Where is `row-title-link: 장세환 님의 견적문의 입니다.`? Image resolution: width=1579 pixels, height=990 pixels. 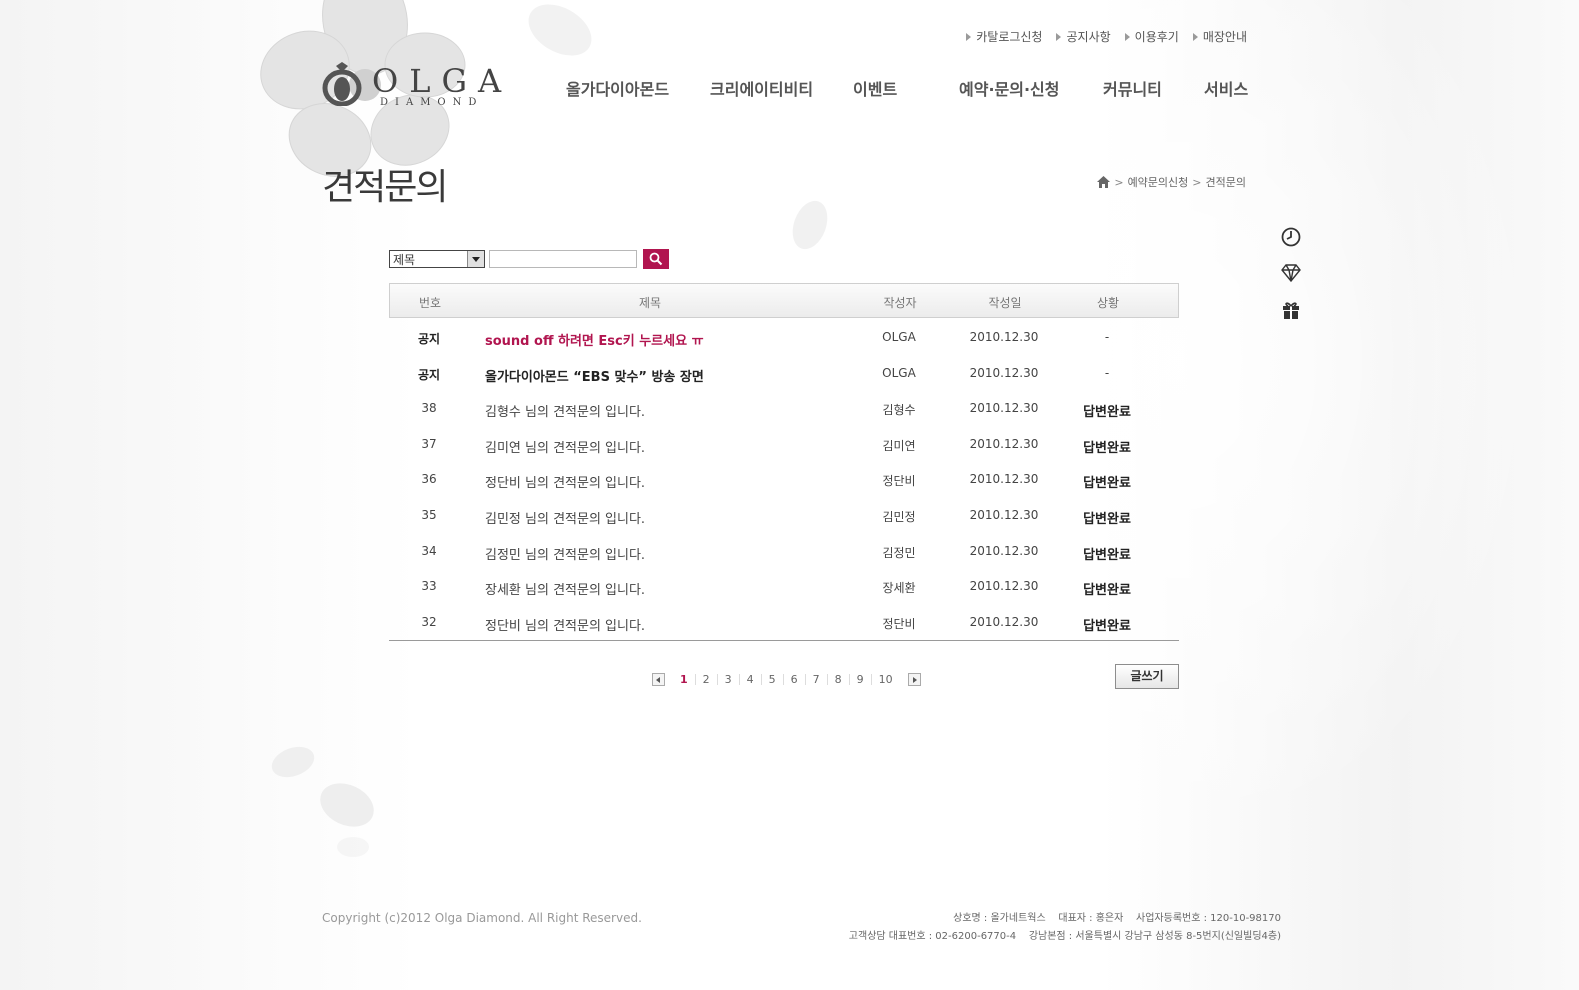 row-title-link: 장세환 님의 견적문의 입니다. is located at coordinates (670, 588).